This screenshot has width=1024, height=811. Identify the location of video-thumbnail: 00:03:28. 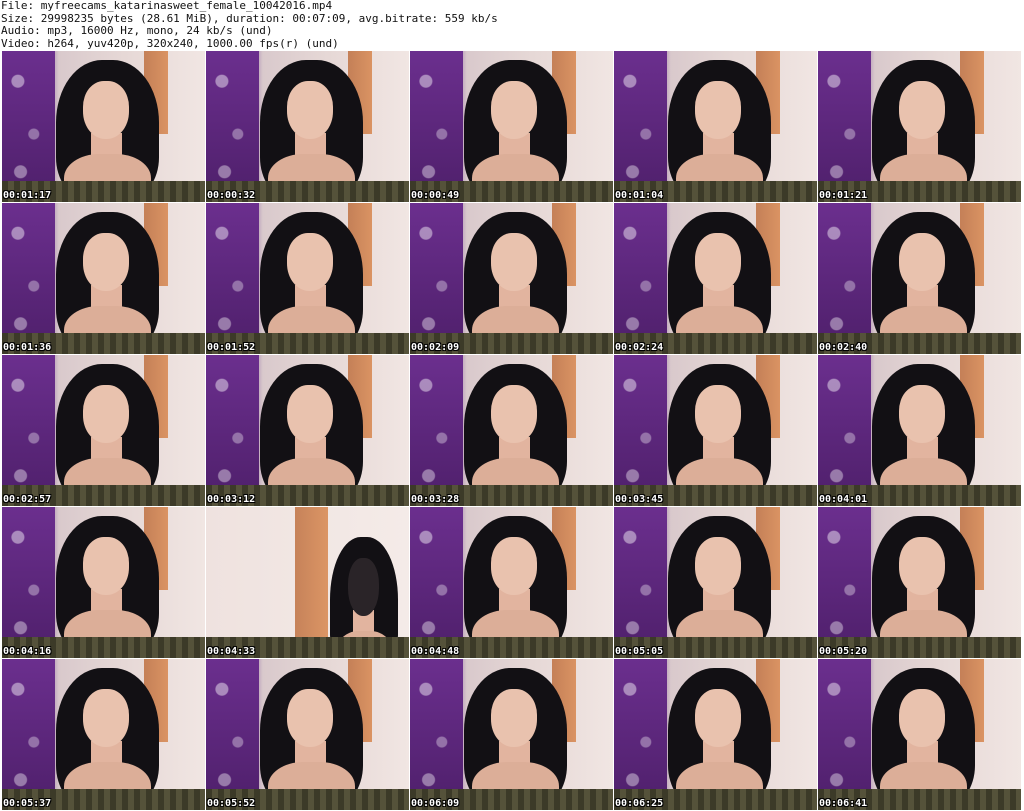
(511, 430).